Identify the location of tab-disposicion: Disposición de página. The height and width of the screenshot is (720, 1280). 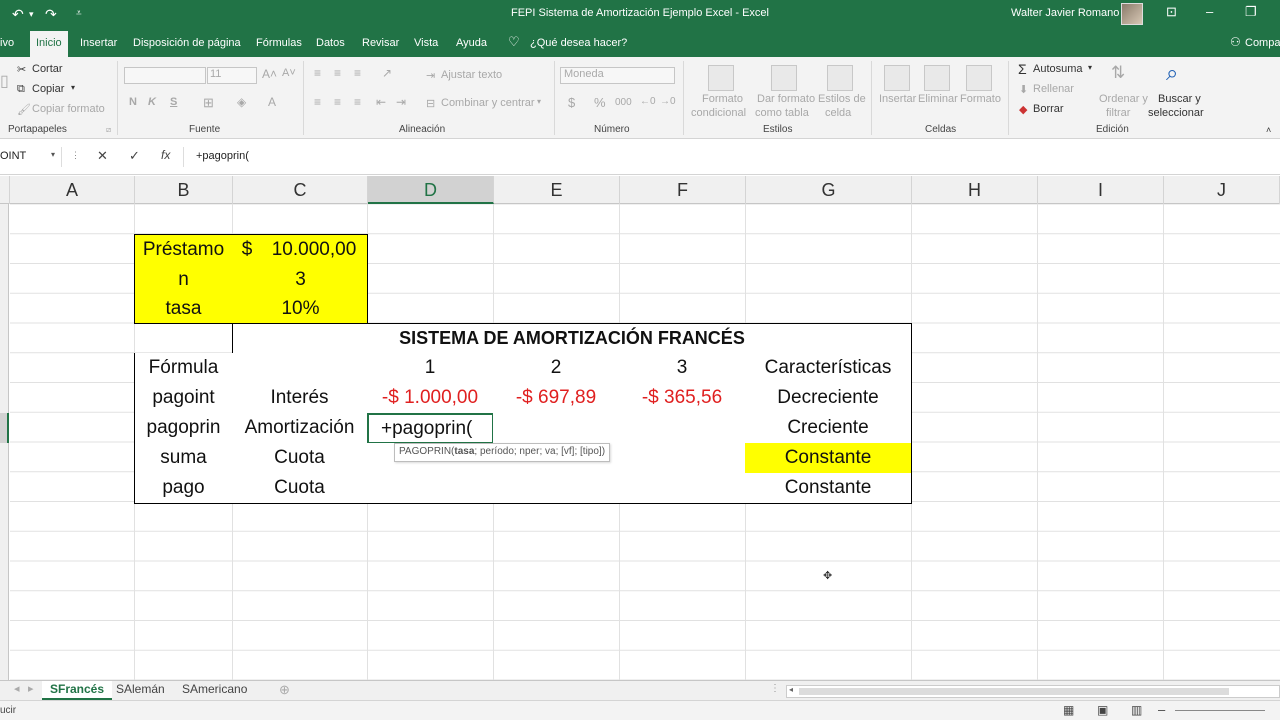
(187, 43).